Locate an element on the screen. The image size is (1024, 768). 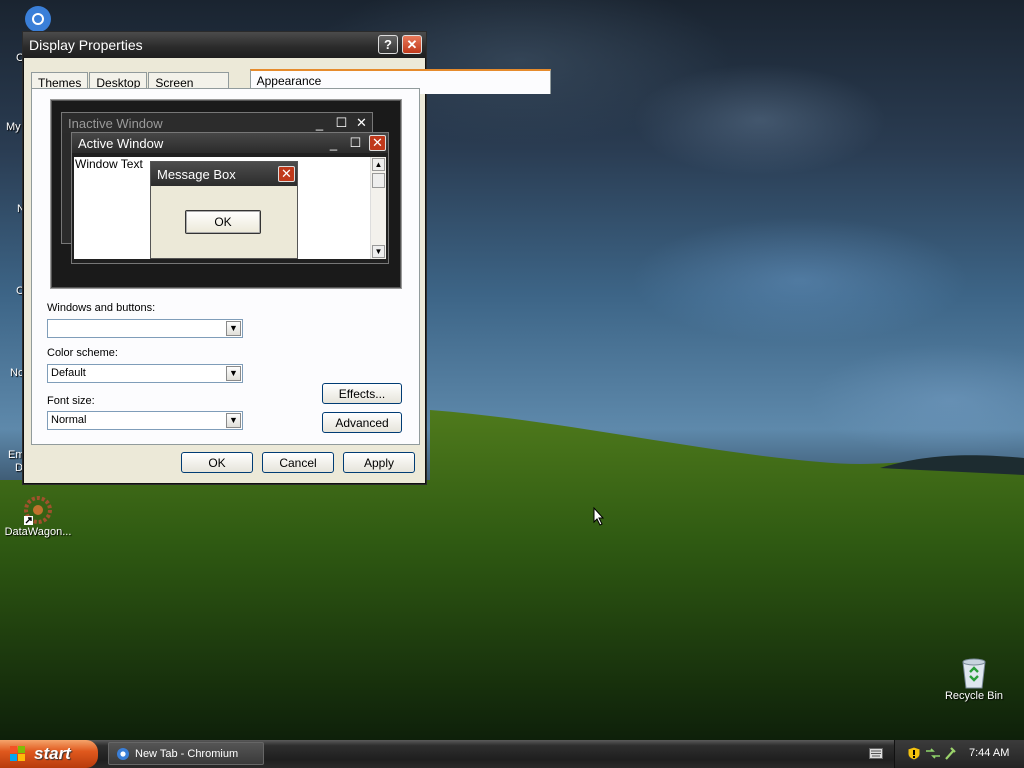
scroll-down-icon: ▼ is located at coordinates (378, 251).